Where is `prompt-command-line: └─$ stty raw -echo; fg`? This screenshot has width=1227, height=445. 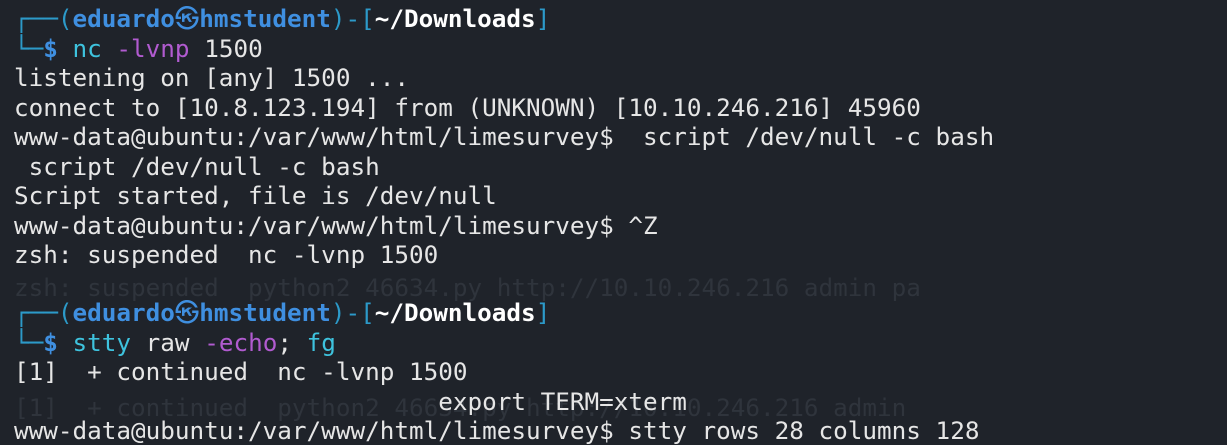
prompt-command-line: └─$ stty raw -echo; fg is located at coordinates (175, 342).